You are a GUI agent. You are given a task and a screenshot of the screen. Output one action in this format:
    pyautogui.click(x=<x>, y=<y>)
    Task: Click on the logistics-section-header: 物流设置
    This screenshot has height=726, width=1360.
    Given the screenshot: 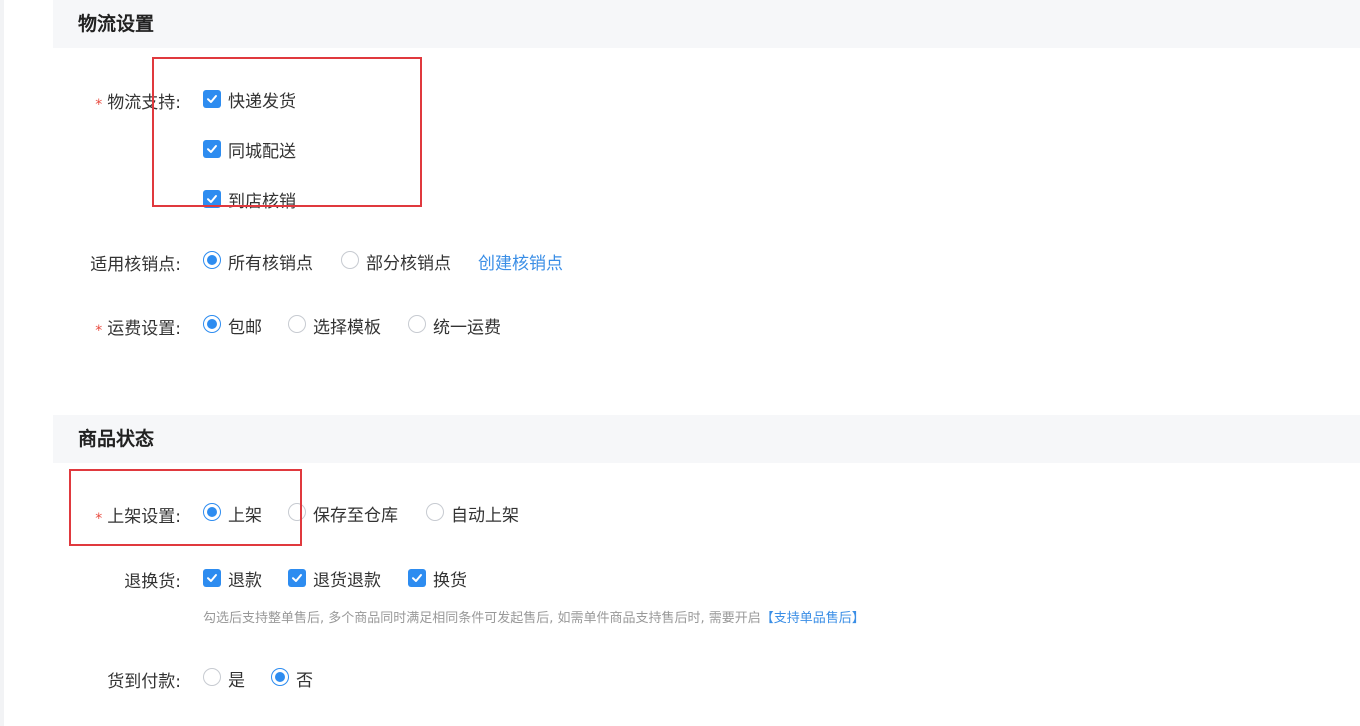 What is the action you would take?
    pyautogui.click(x=706, y=24)
    